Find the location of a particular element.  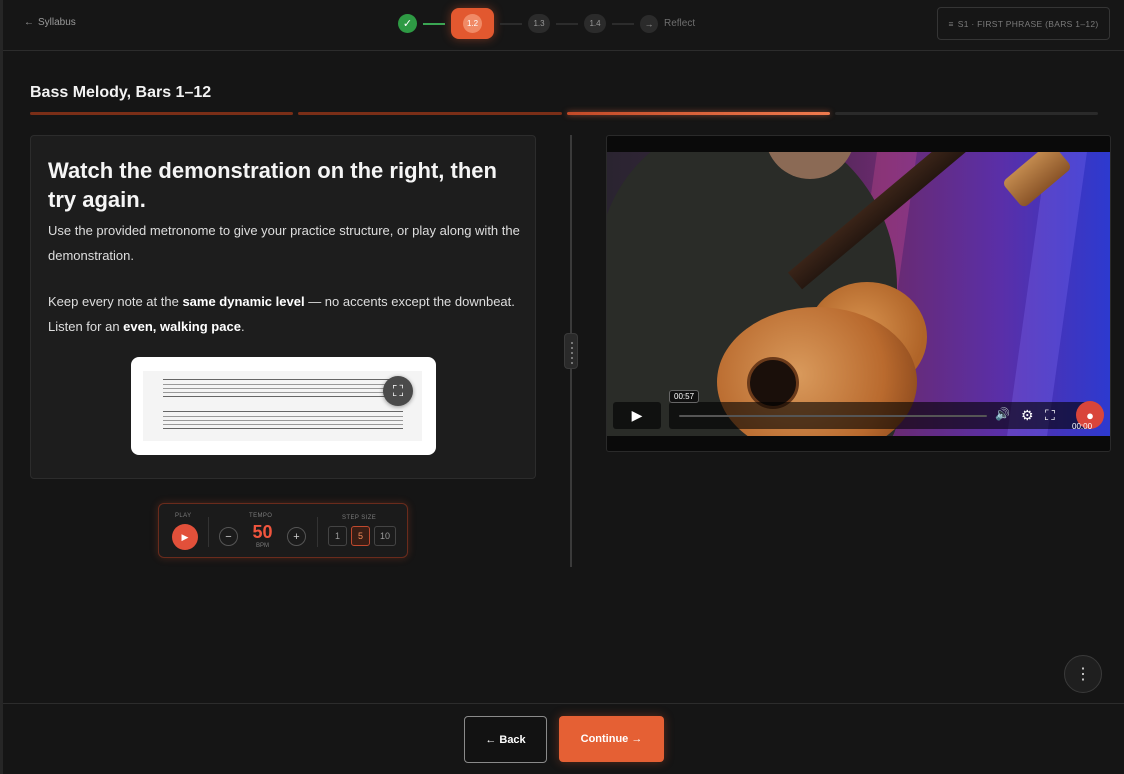

volume-icon: 🔊 is located at coordinates (1002, 414).